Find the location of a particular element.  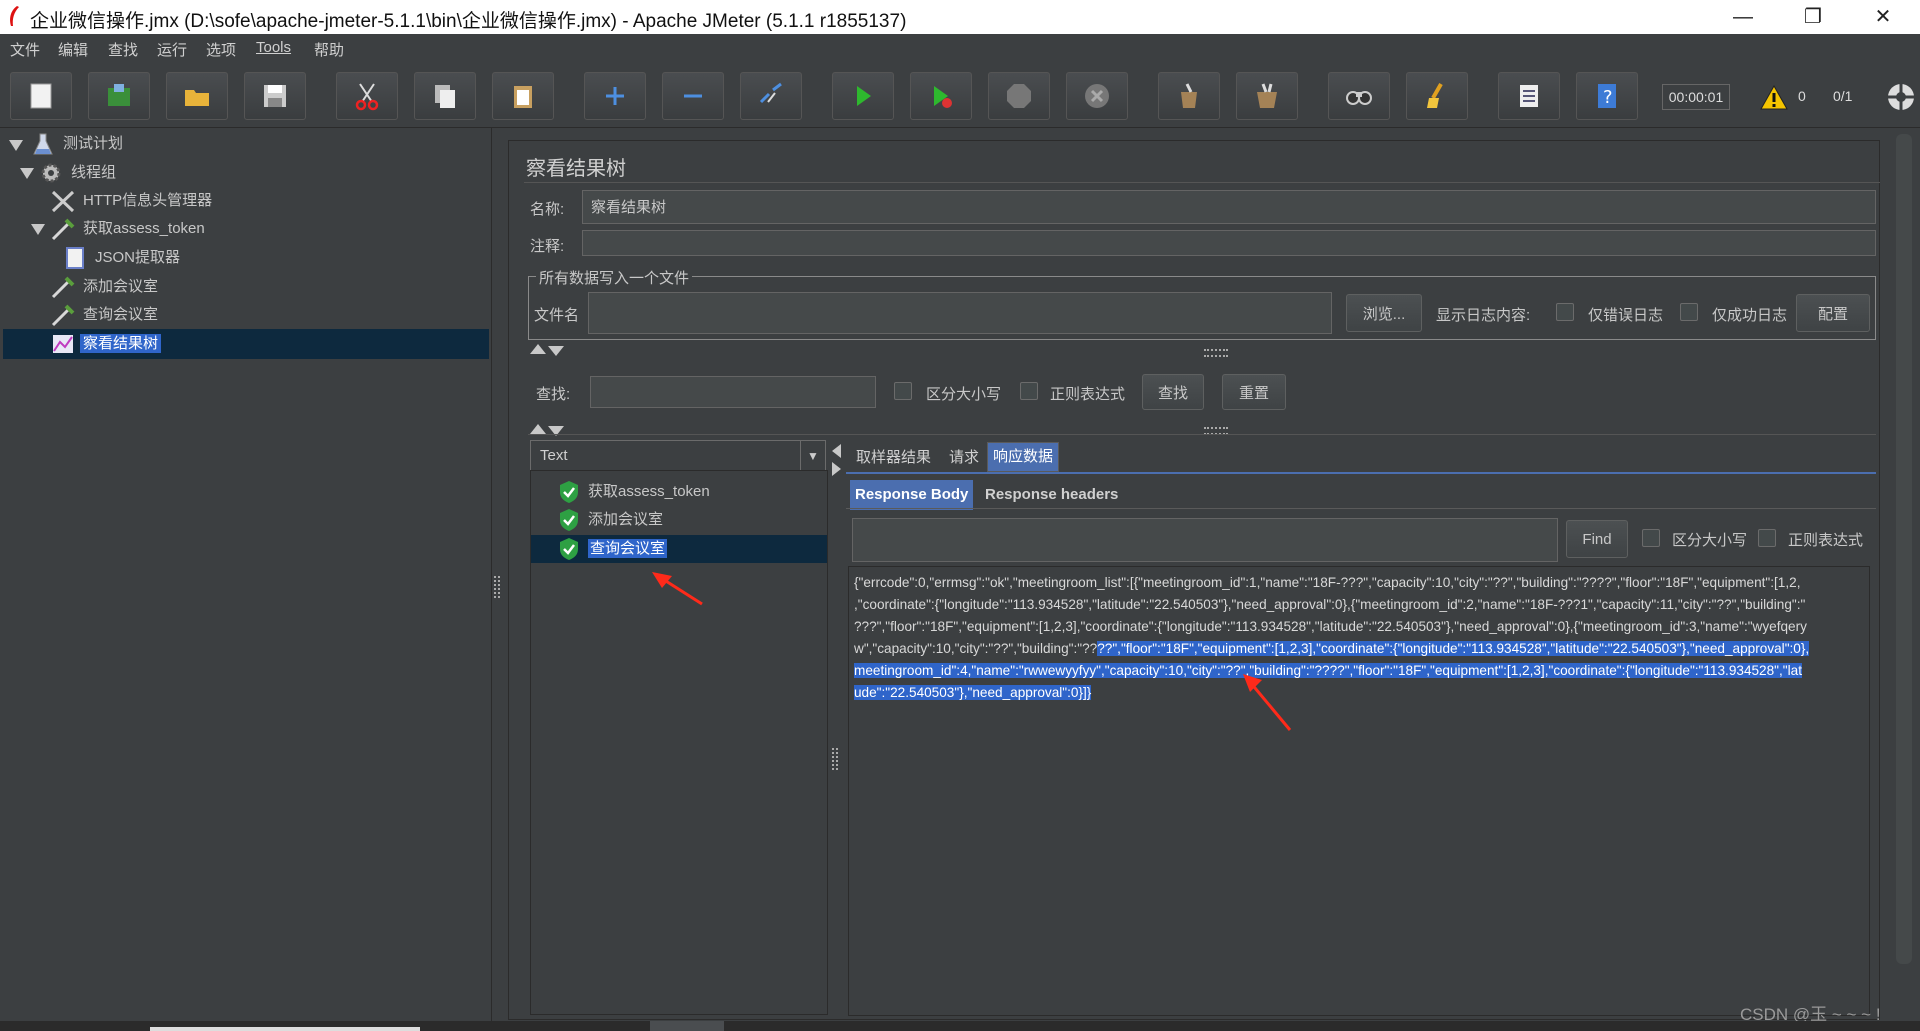

errors-only-checkbox is located at coordinates (1565, 312).